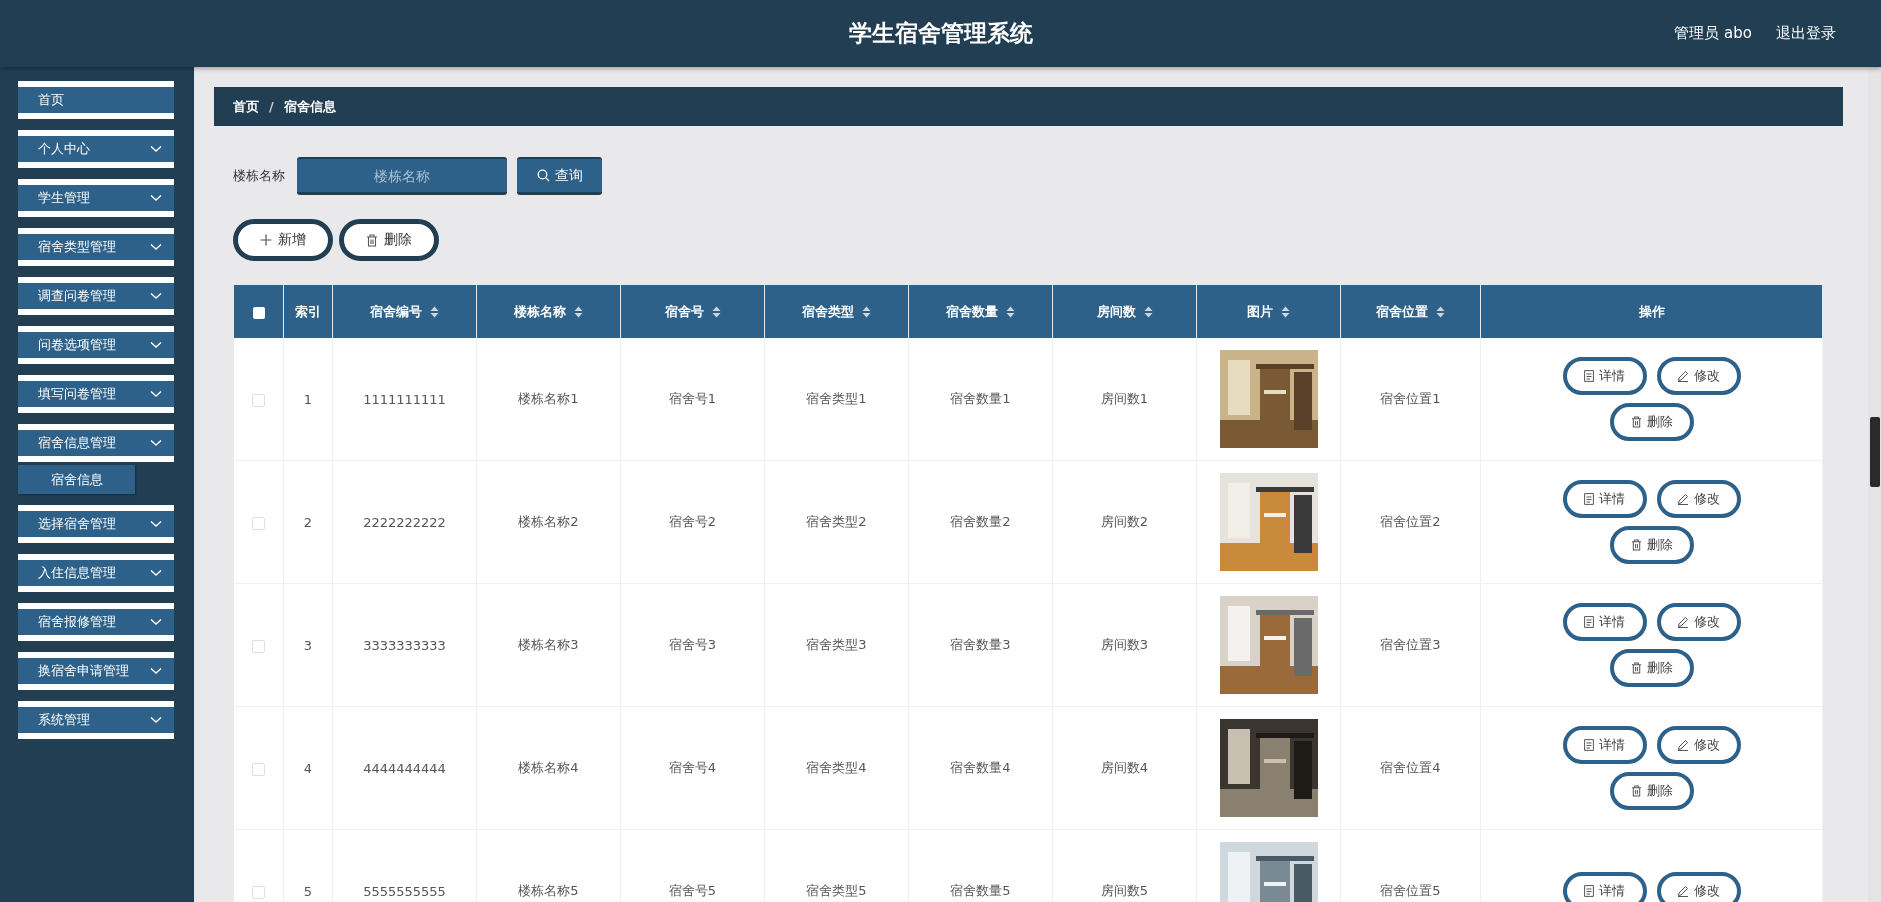 Image resolution: width=1881 pixels, height=902 pixels. Describe the element at coordinates (402, 176) in the screenshot. I see `search-field: 楼栋名称` at that location.